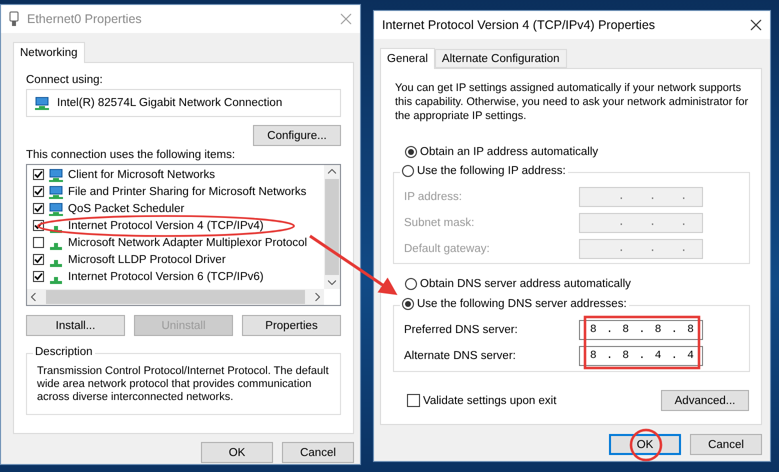  Describe the element at coordinates (439, 223) in the screenshot. I see `field-label: Subnet mask:` at that location.